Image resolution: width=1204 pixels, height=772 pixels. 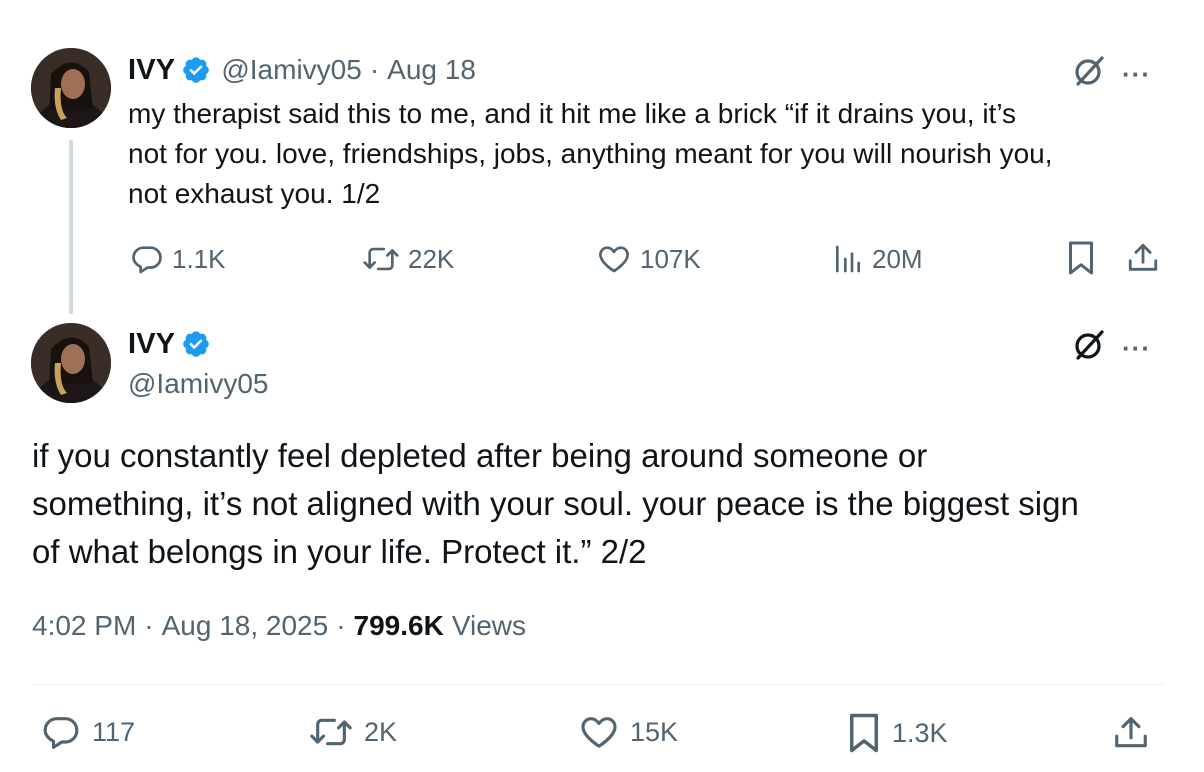 What do you see at coordinates (381, 731) in the screenshot?
I see `repost-count: 2K` at bounding box center [381, 731].